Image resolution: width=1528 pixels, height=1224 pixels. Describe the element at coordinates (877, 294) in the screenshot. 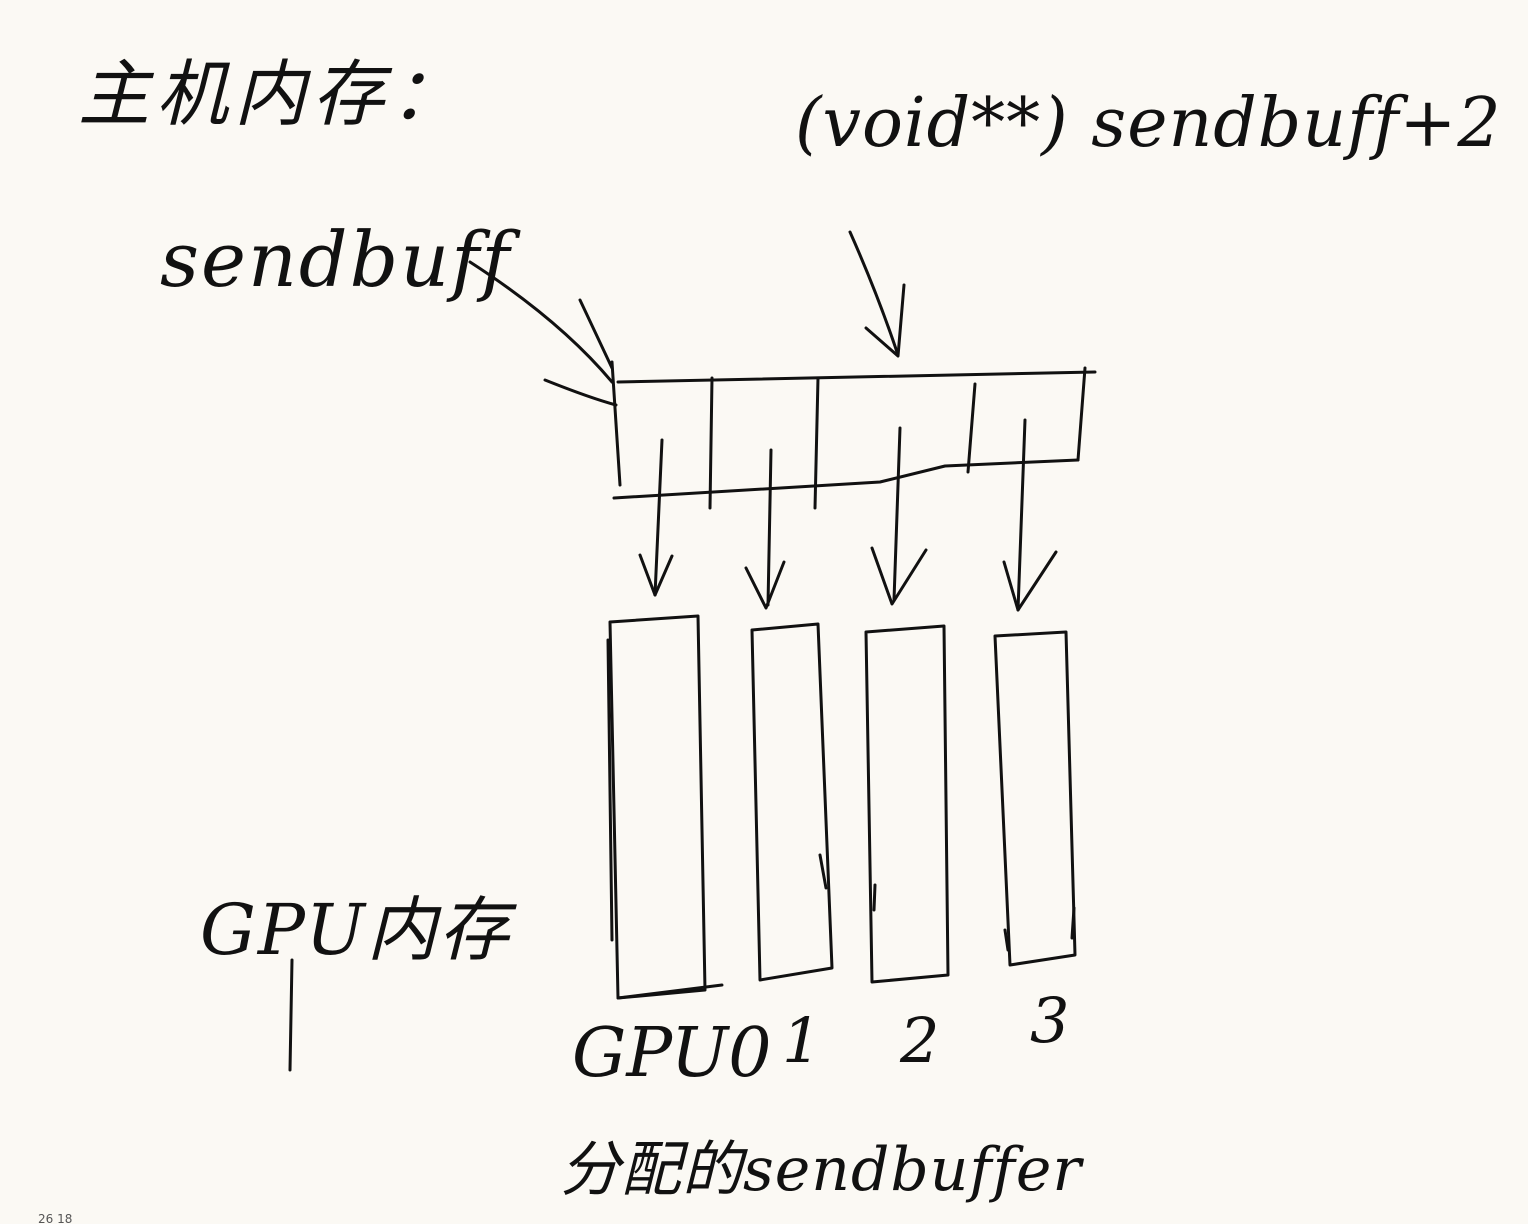

I see `offset-pointer-arrow` at that location.